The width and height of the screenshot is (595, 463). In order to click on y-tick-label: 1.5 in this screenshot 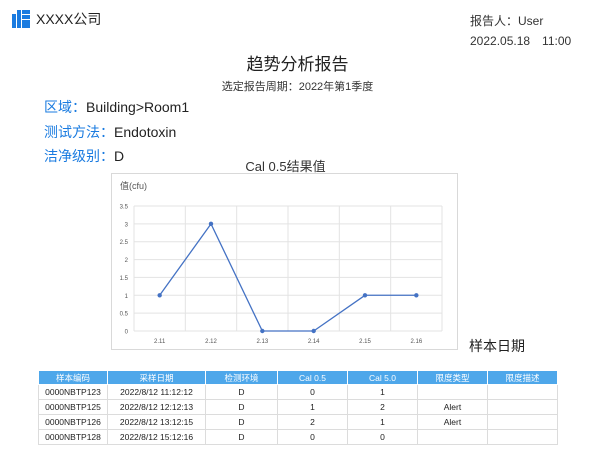, I will do `click(124, 279)`.